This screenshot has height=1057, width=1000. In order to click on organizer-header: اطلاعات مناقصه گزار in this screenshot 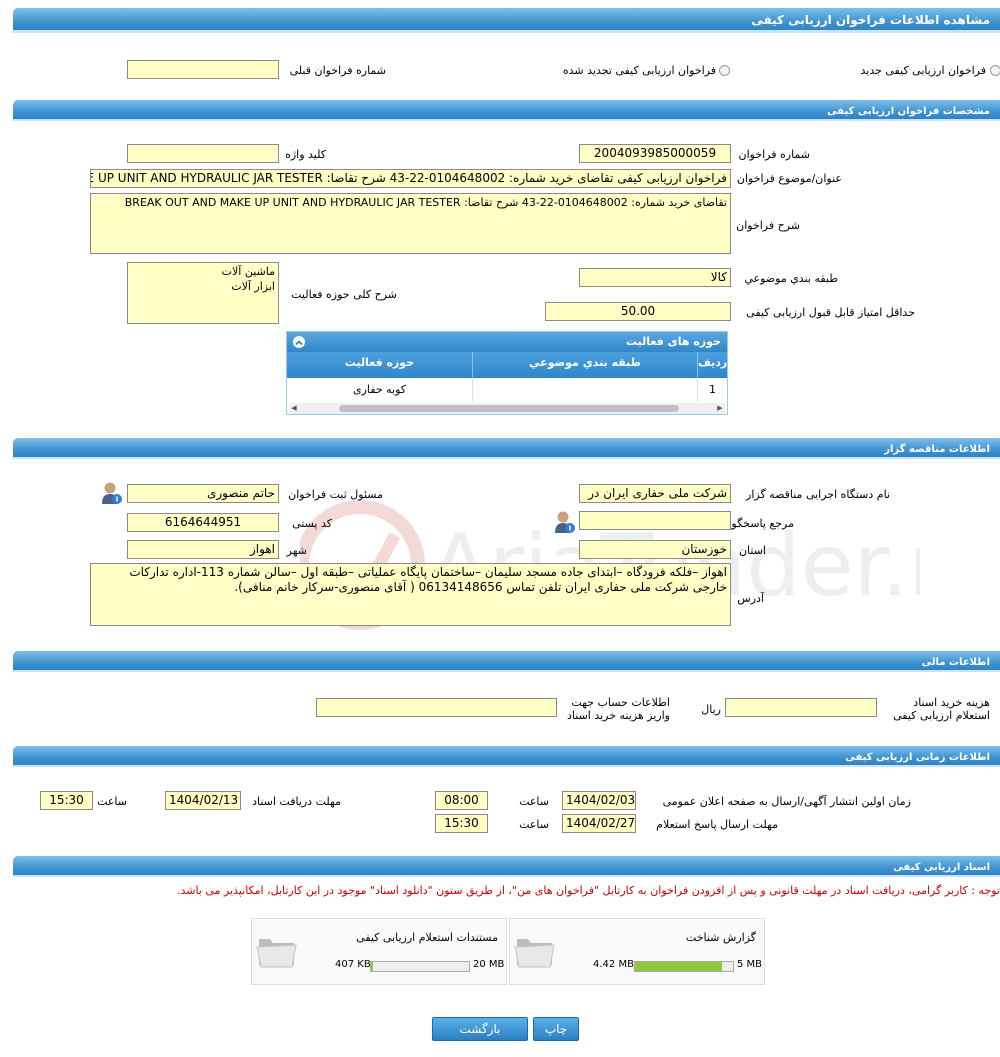, I will do `click(506, 448)`.